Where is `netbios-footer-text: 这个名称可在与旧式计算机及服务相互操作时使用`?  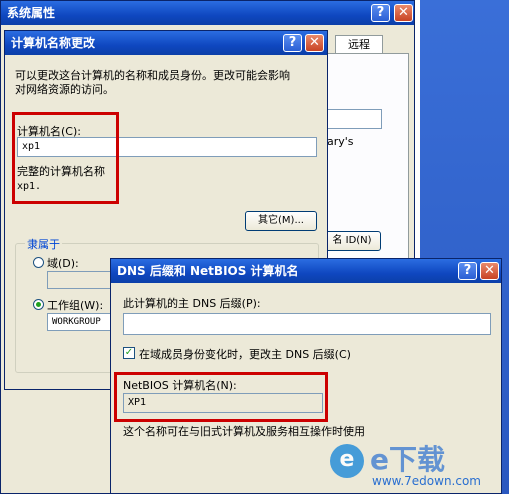
netbios-footer-text: 这个名称可在与旧式计算机及服务相互操作时使用 is located at coordinates (244, 431).